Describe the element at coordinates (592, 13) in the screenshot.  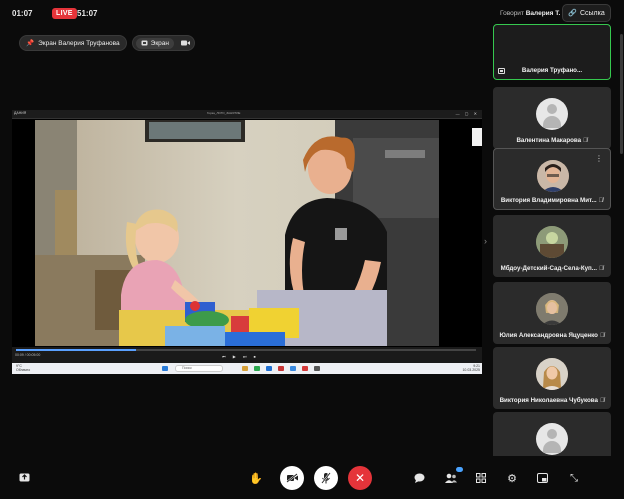
I see `copy-link-label: Ссылка` at that location.